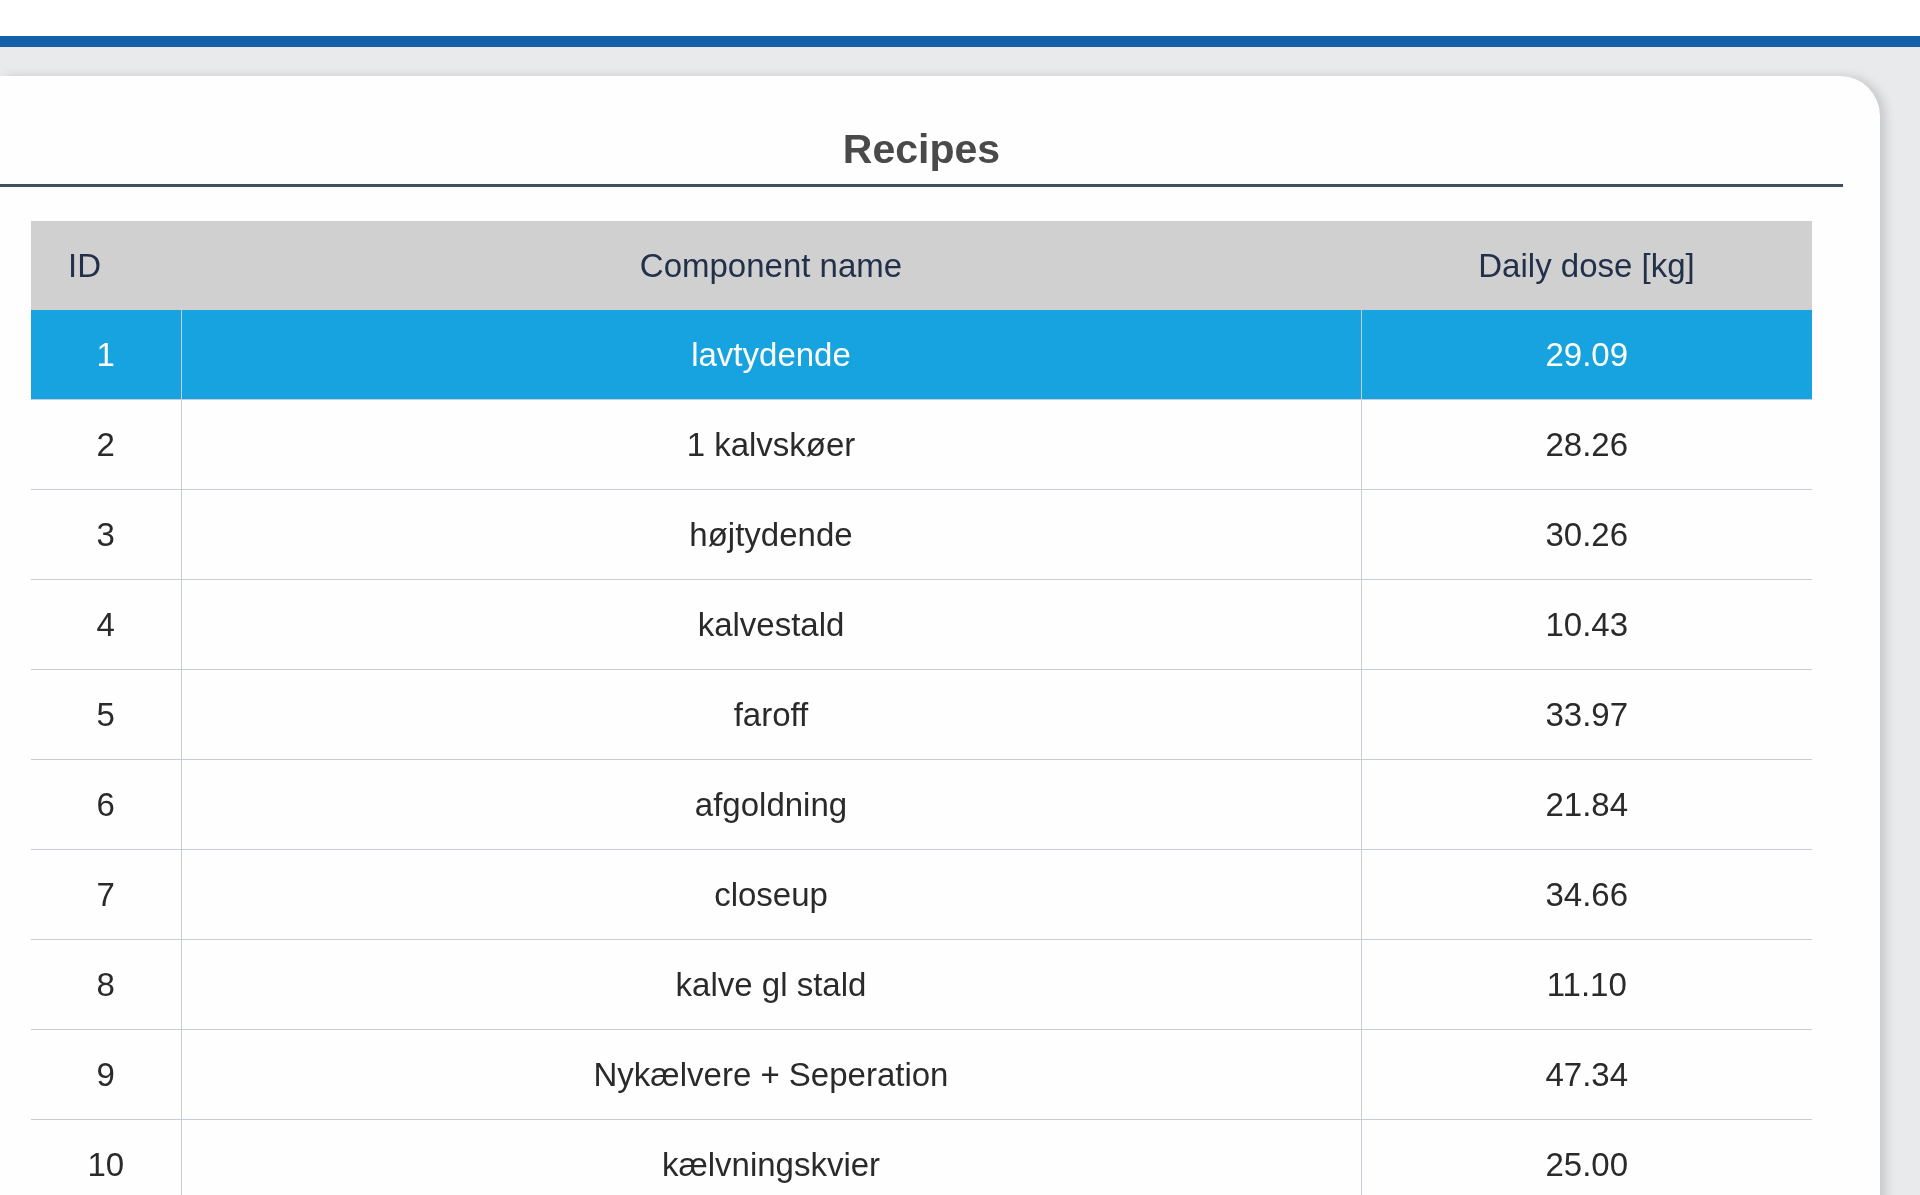  What do you see at coordinates (771, 714) in the screenshot?
I see `table-cell: faroff` at bounding box center [771, 714].